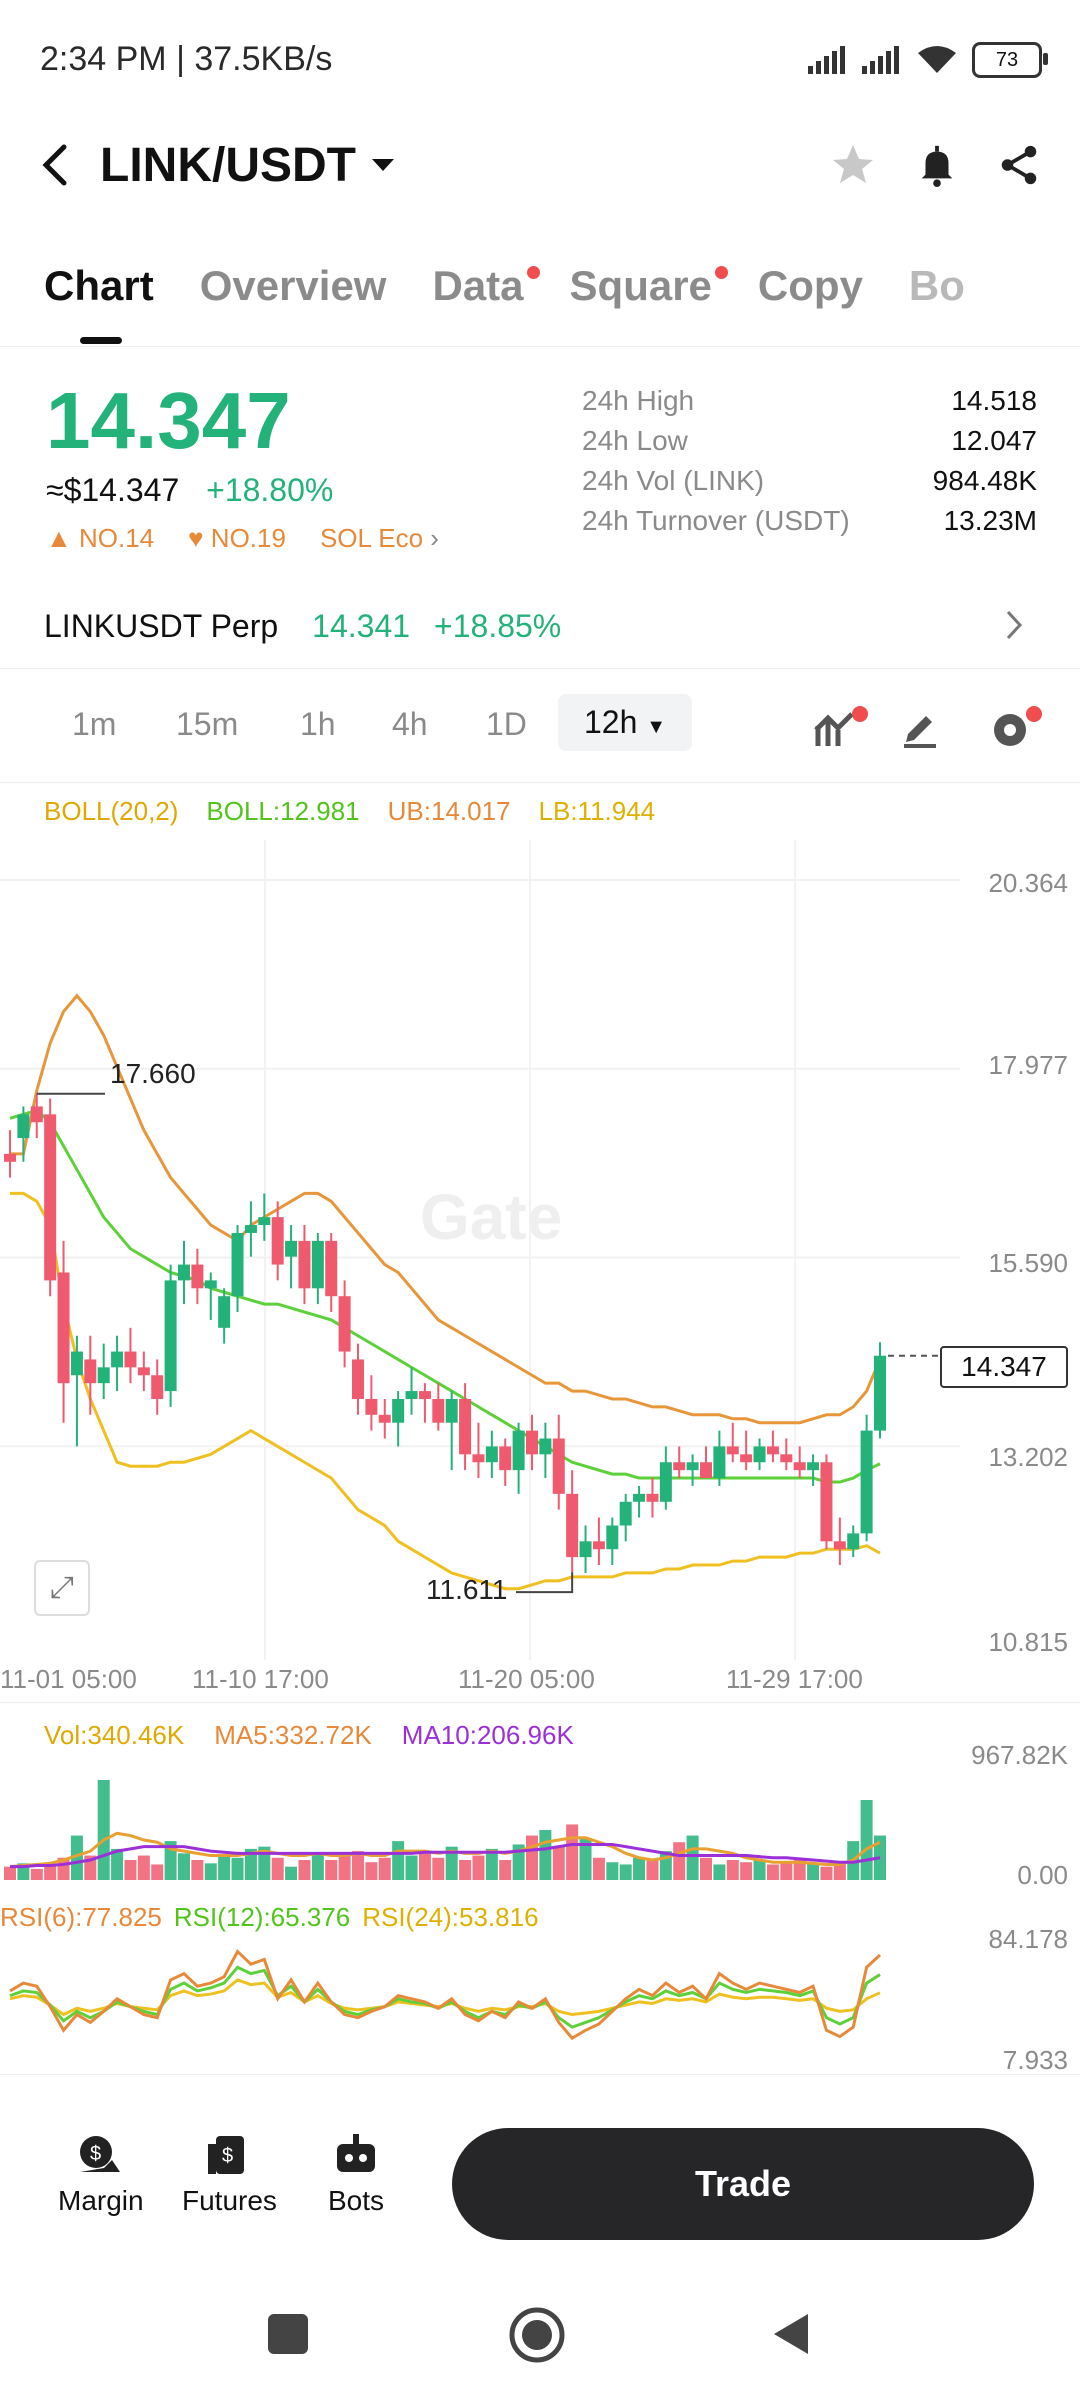 The width and height of the screenshot is (1080, 2400). I want to click on header: LINK/USDT, so click(541, 165).